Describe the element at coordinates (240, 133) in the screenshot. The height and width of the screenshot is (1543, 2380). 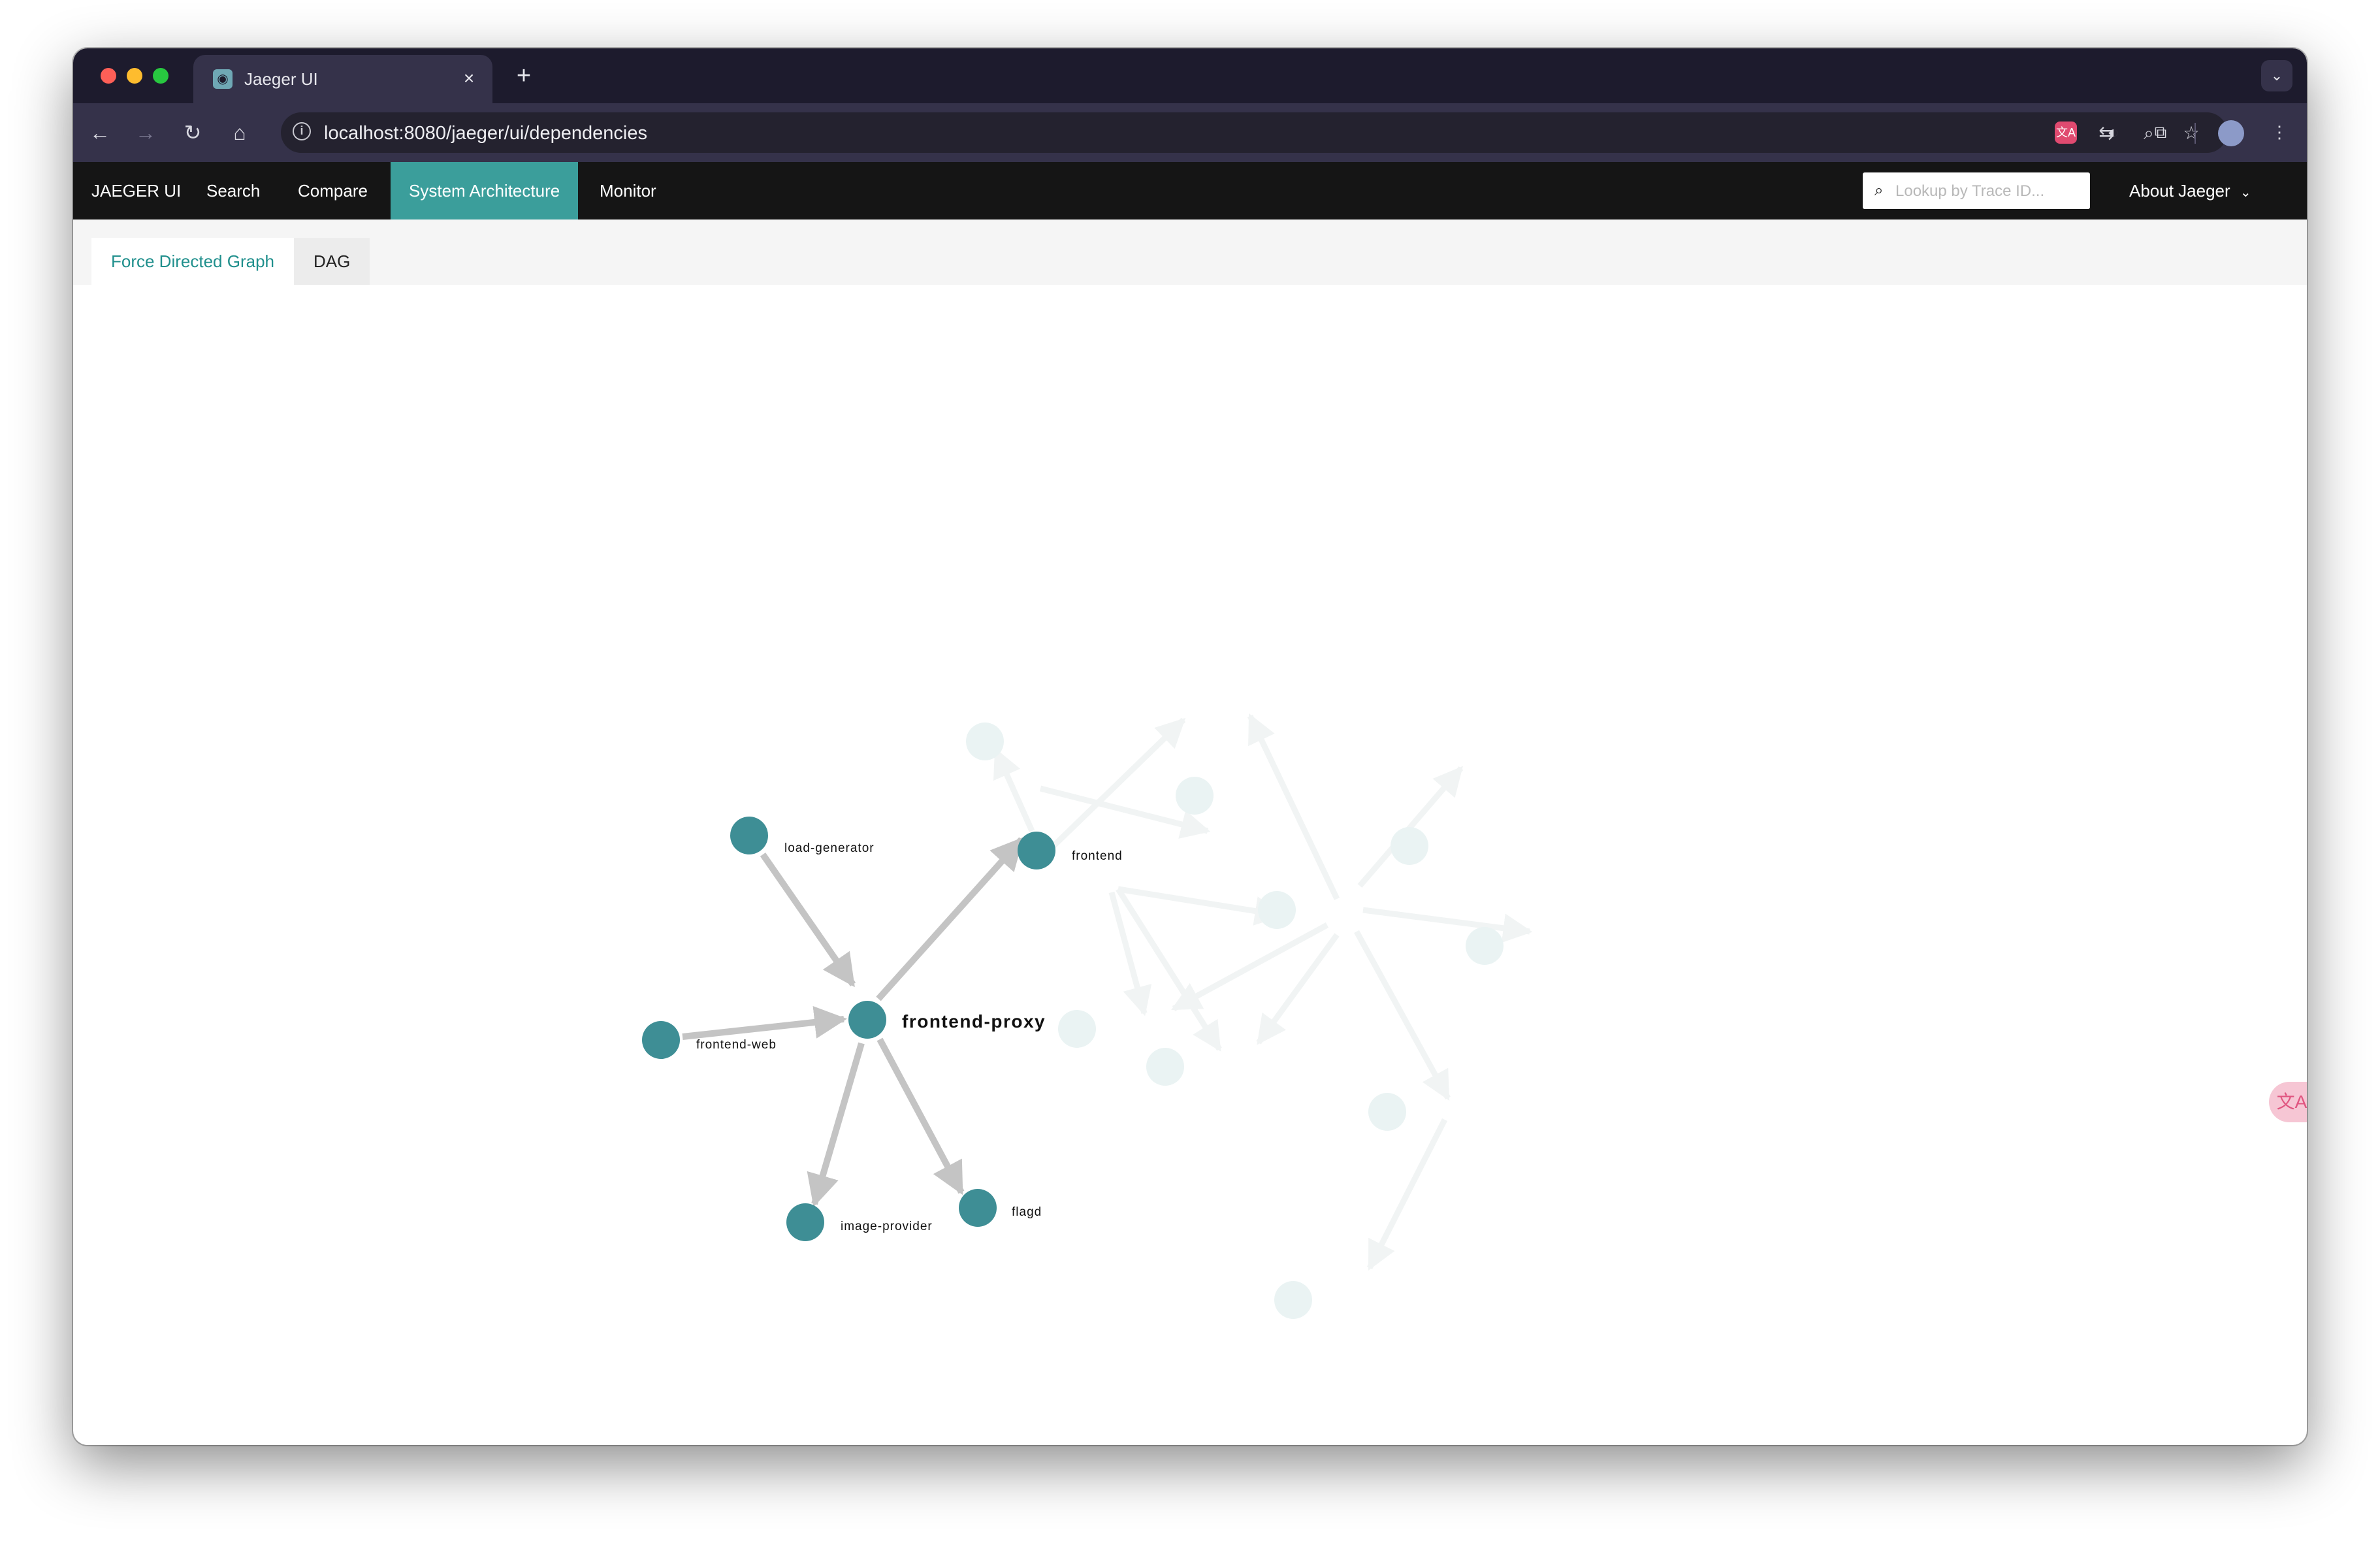
I see `home-icon: ⌂` at that location.